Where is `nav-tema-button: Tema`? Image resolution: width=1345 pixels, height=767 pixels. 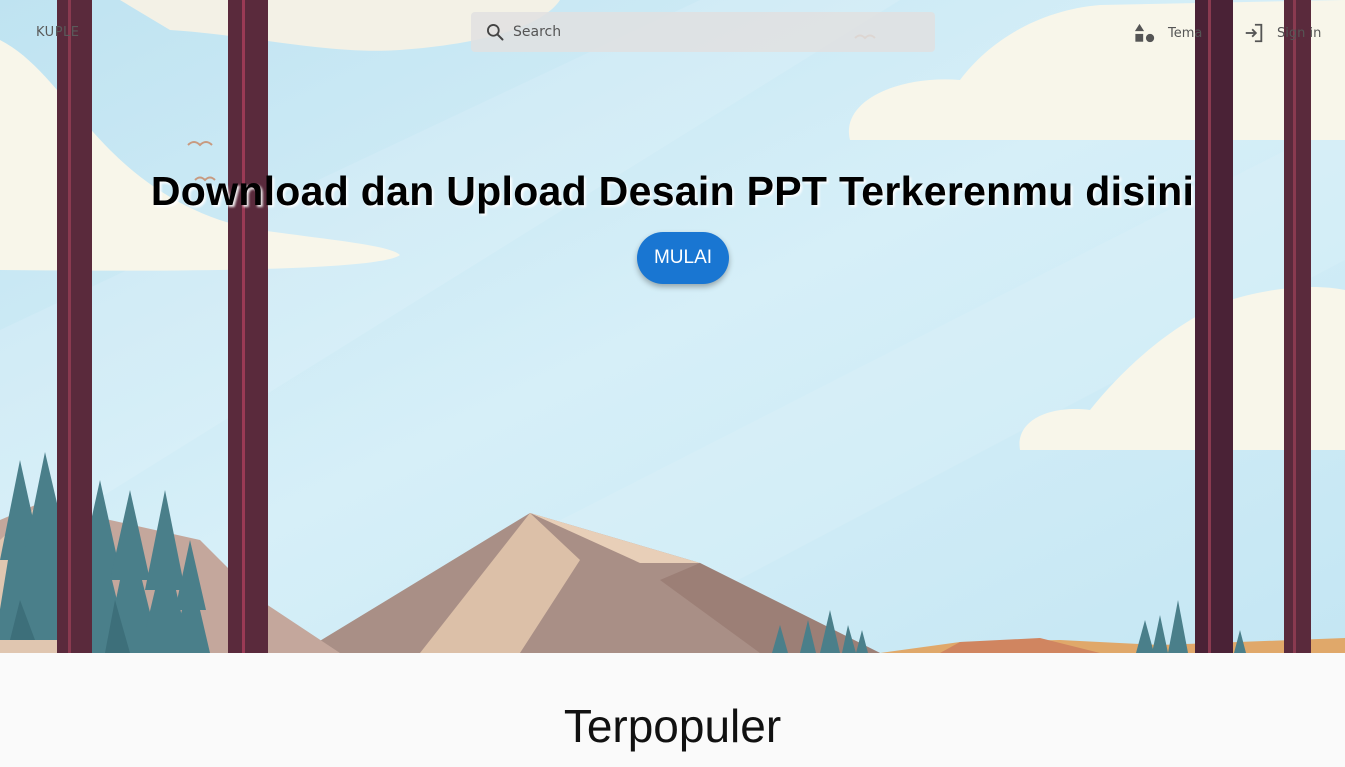 nav-tema-button: Tema is located at coordinates (1168, 33).